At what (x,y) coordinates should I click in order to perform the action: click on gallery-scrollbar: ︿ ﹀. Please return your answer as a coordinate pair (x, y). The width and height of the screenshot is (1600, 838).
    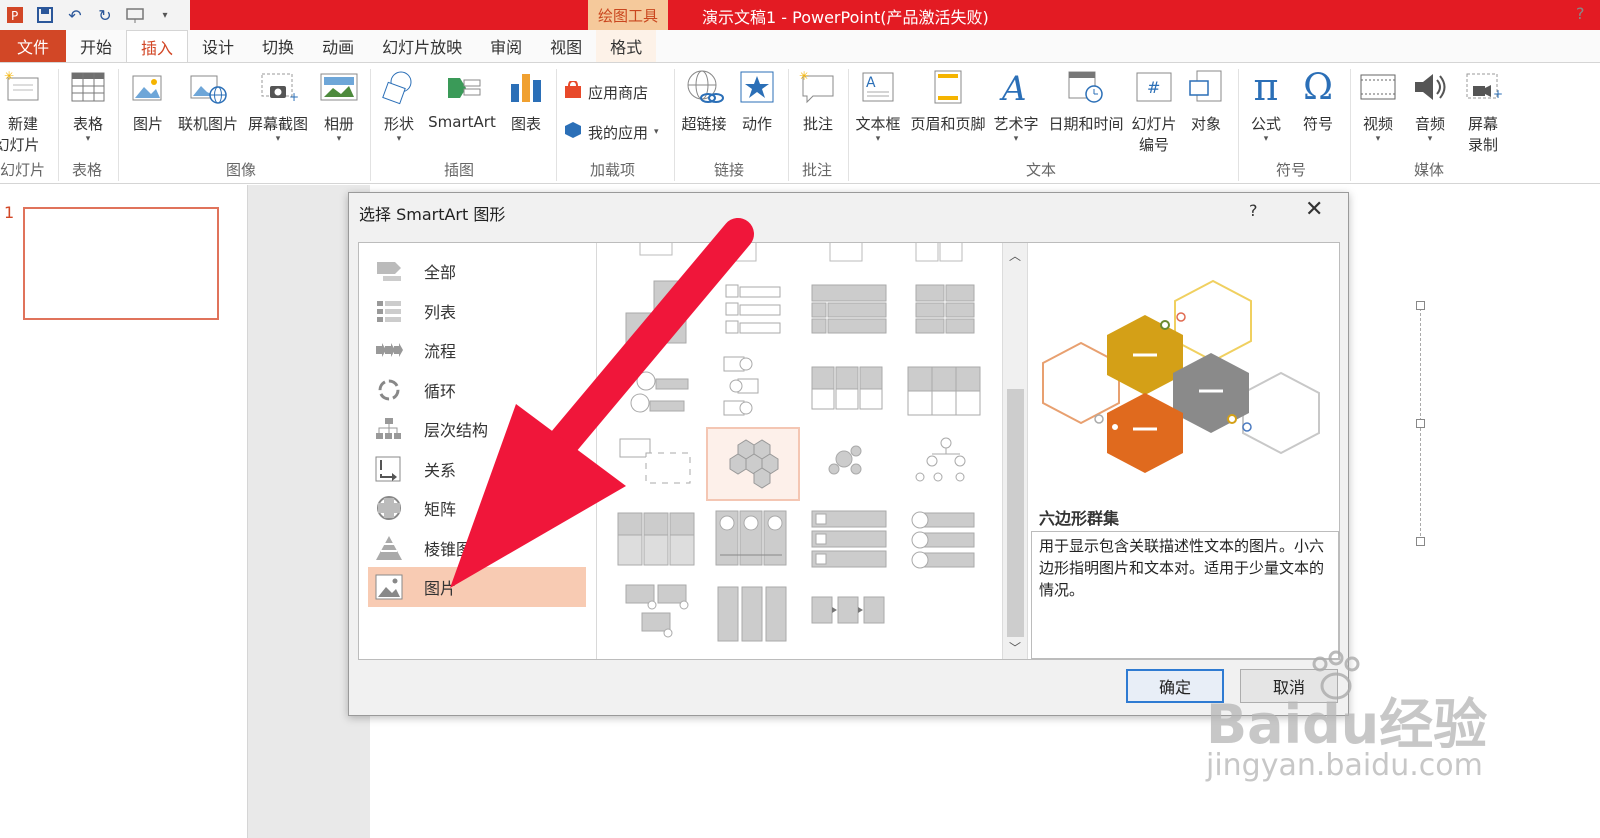
    Looking at the image, I should click on (1015, 451).